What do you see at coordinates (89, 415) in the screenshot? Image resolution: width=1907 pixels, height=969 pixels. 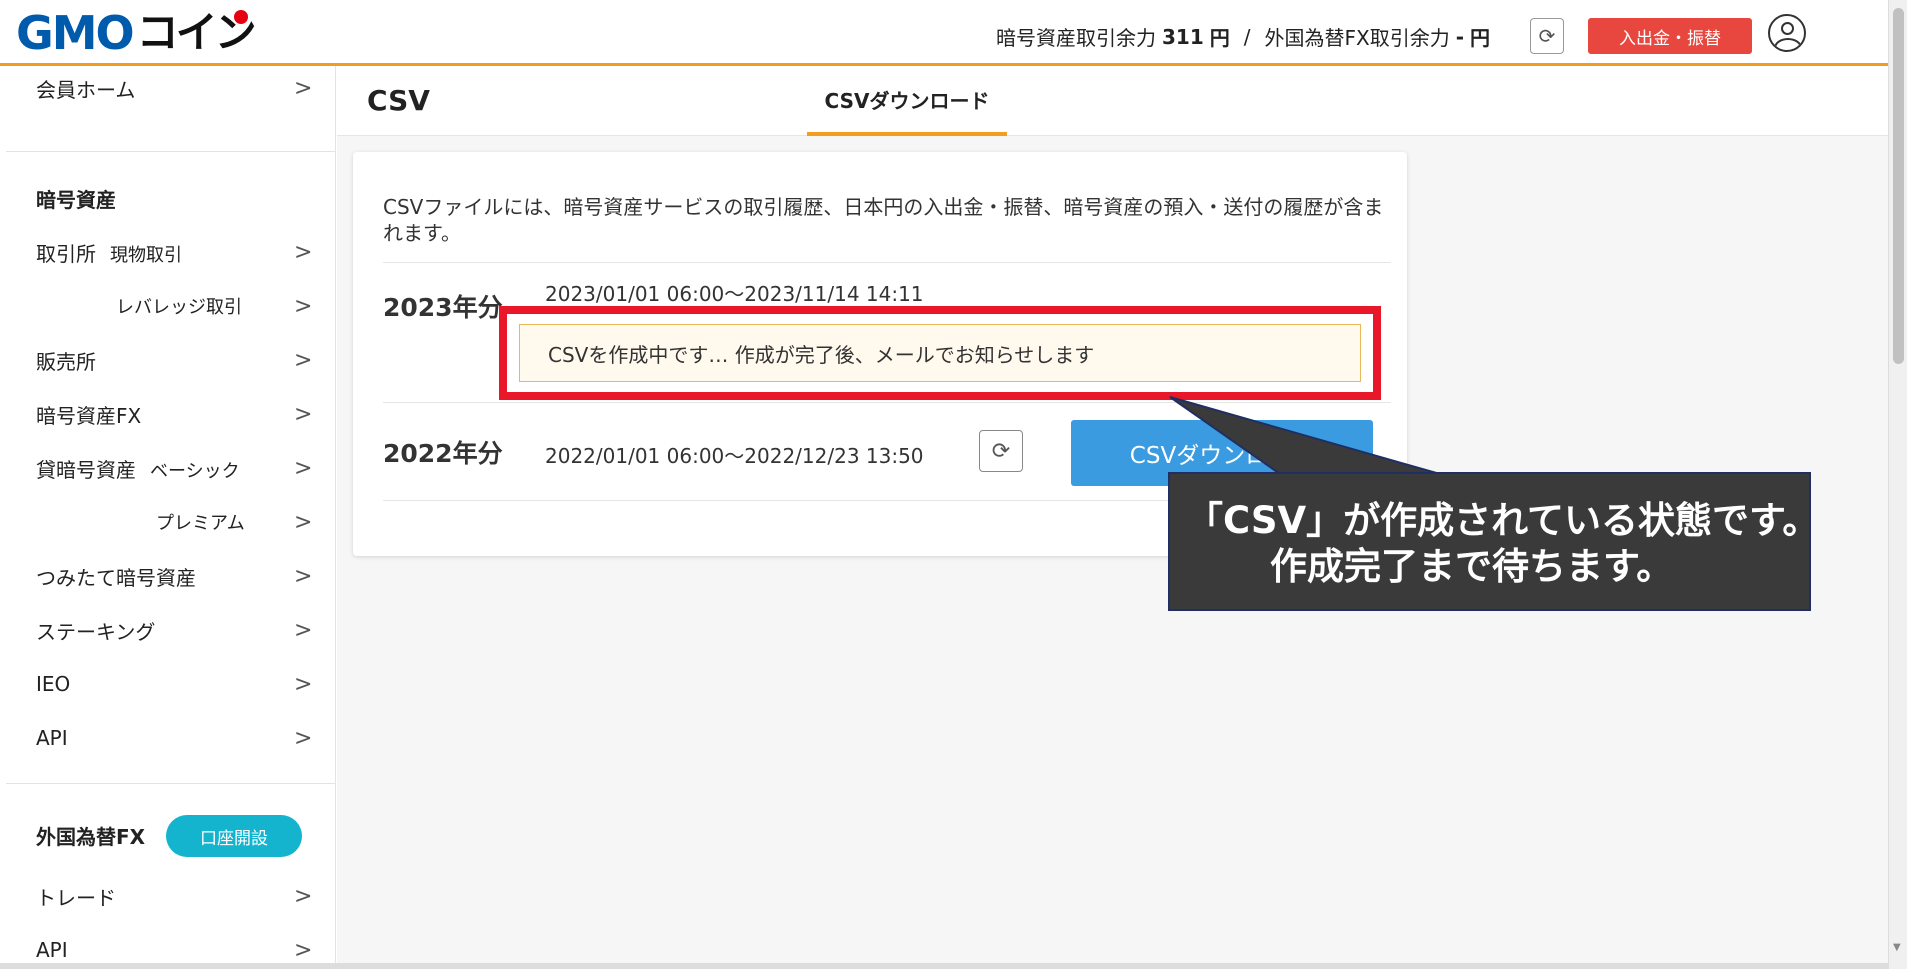 I see `sidebar-item-label: 暗号資産FX` at bounding box center [89, 415].